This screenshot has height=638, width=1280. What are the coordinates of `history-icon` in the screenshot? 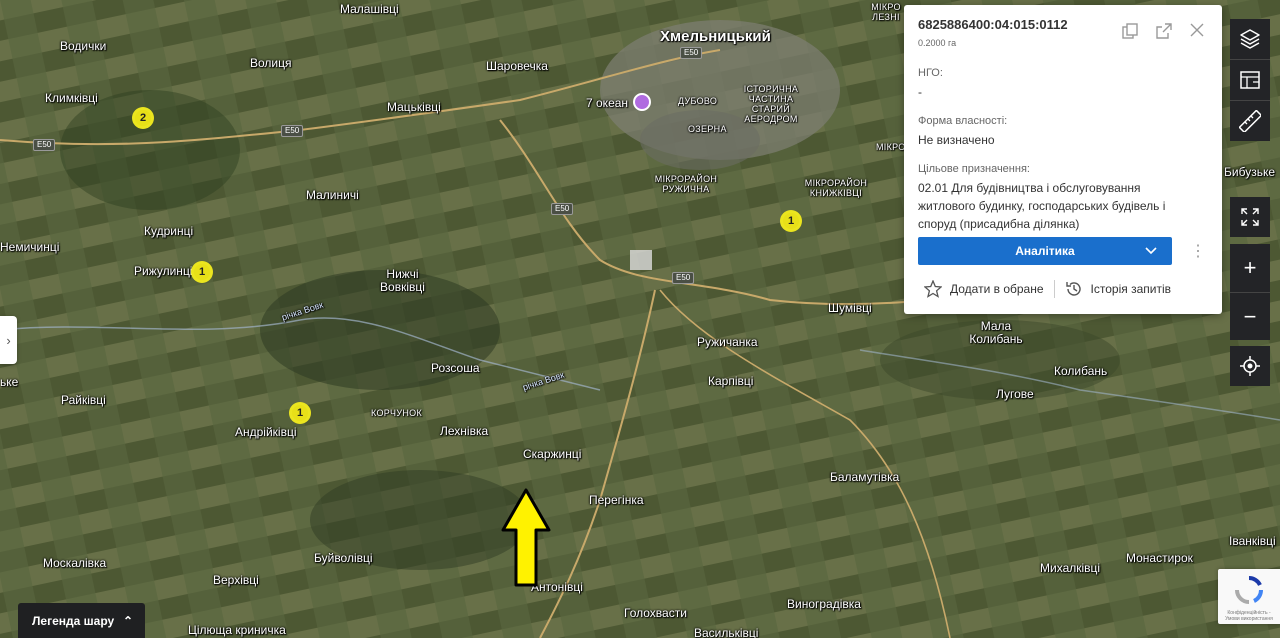 It's located at (1073, 289).